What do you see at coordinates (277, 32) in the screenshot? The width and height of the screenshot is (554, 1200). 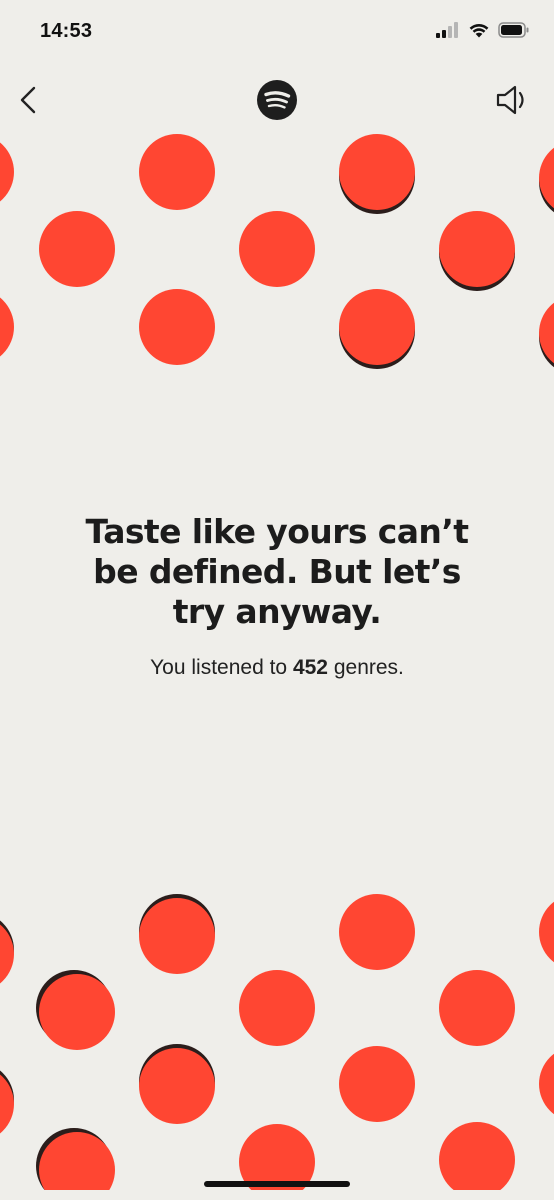 I see `status-bar: 14:53` at bounding box center [277, 32].